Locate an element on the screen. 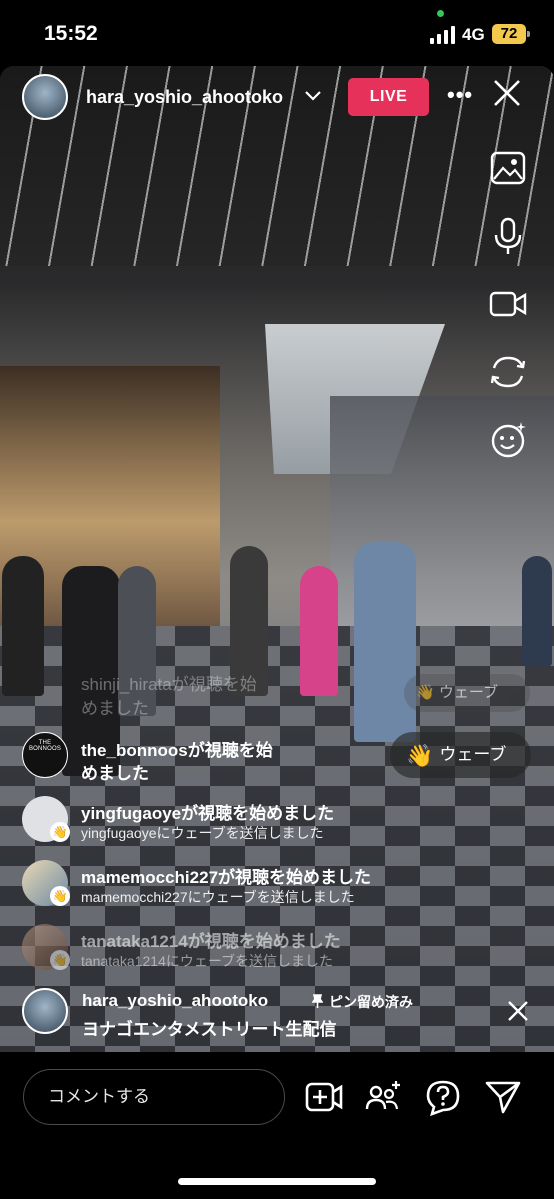  side-toolbar is located at coordinates (509, 318).